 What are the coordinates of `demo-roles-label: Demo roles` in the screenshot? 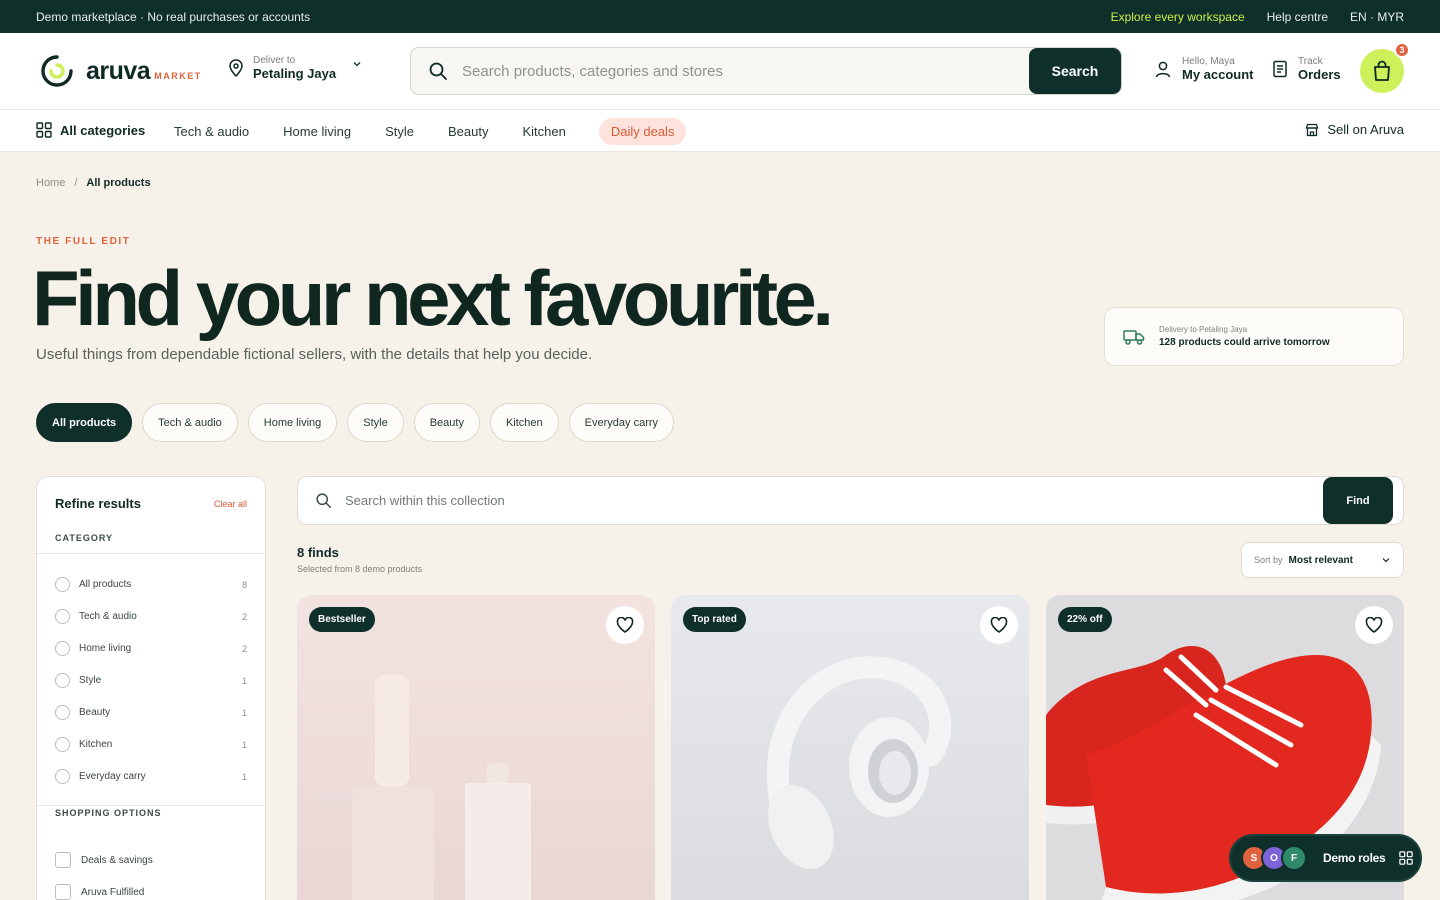 It's located at (1354, 858).